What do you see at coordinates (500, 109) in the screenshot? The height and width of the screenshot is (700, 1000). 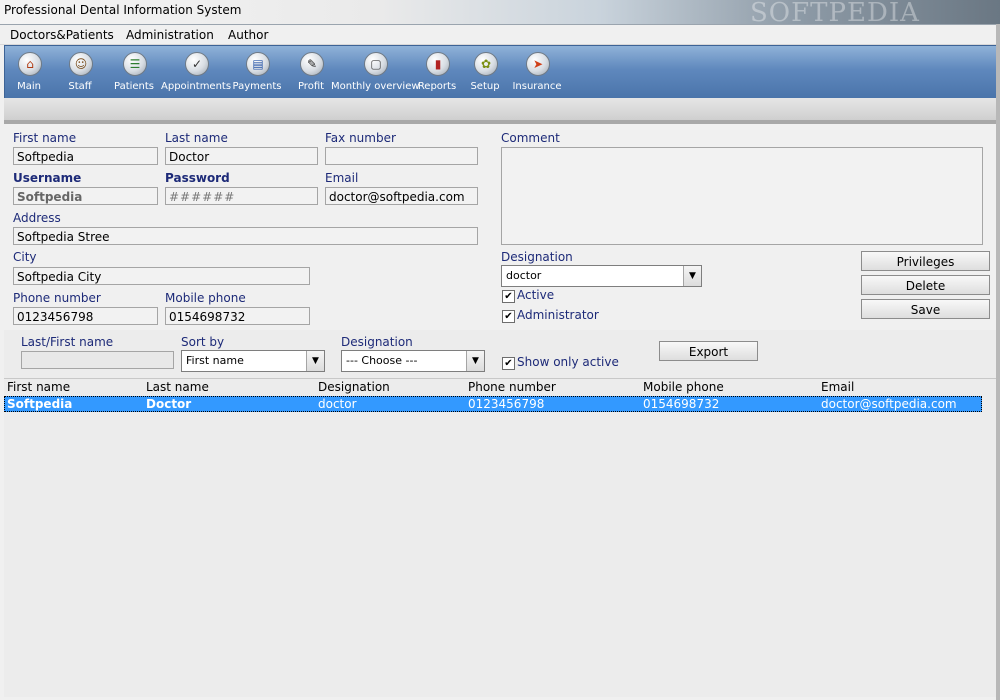 I see `sub-toolbar` at bounding box center [500, 109].